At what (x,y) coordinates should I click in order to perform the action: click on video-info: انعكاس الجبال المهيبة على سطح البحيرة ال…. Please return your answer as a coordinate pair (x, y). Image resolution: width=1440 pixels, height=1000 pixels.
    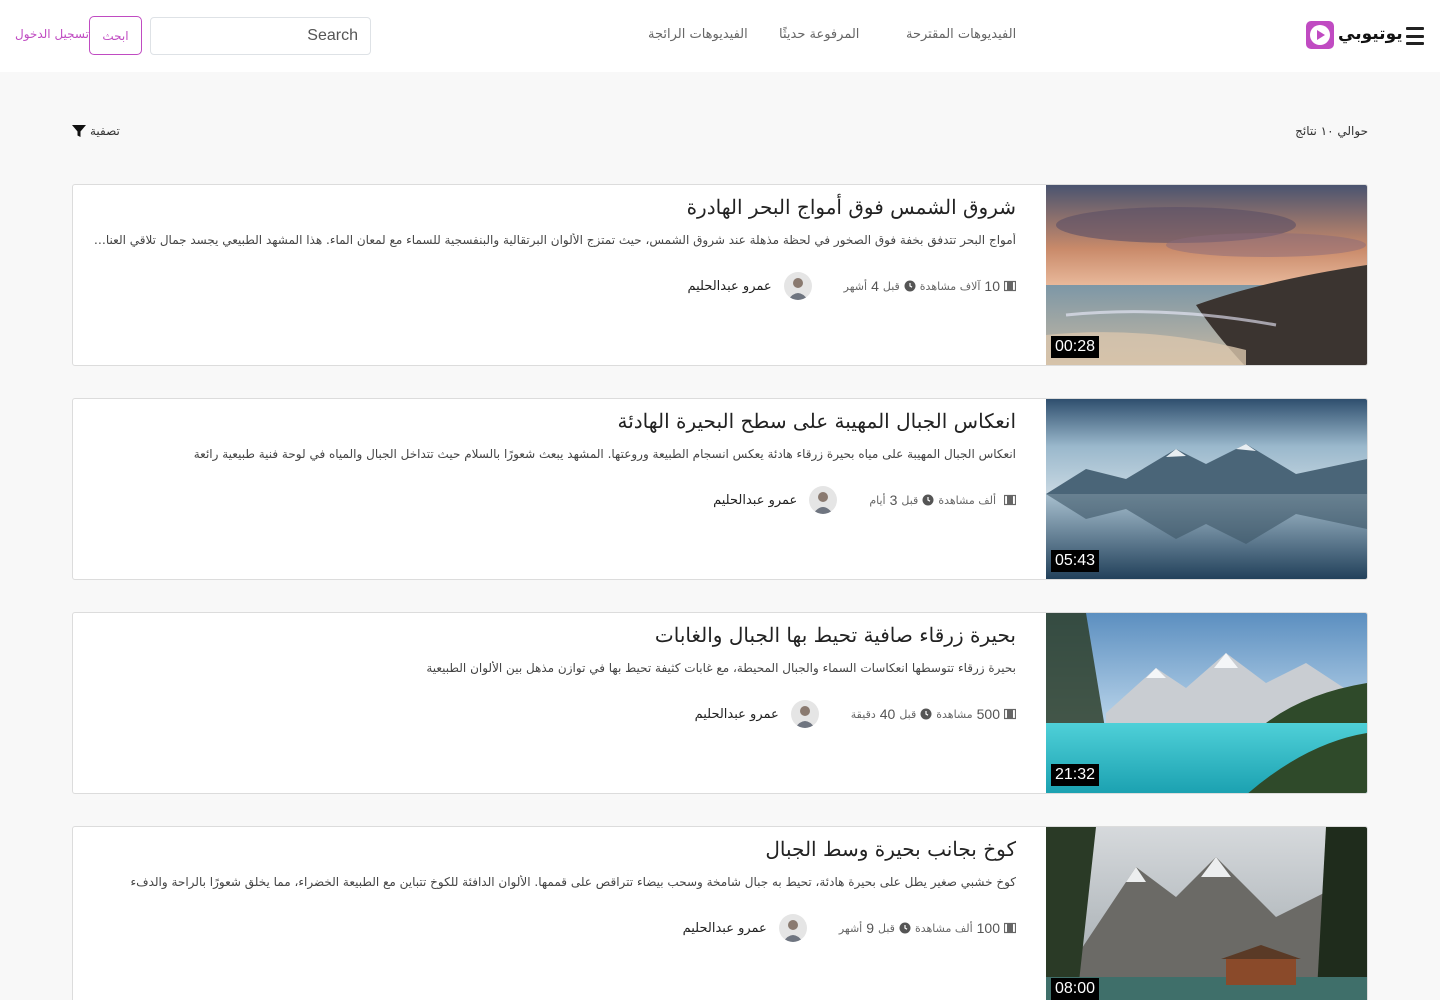
    Looking at the image, I should click on (550, 489).